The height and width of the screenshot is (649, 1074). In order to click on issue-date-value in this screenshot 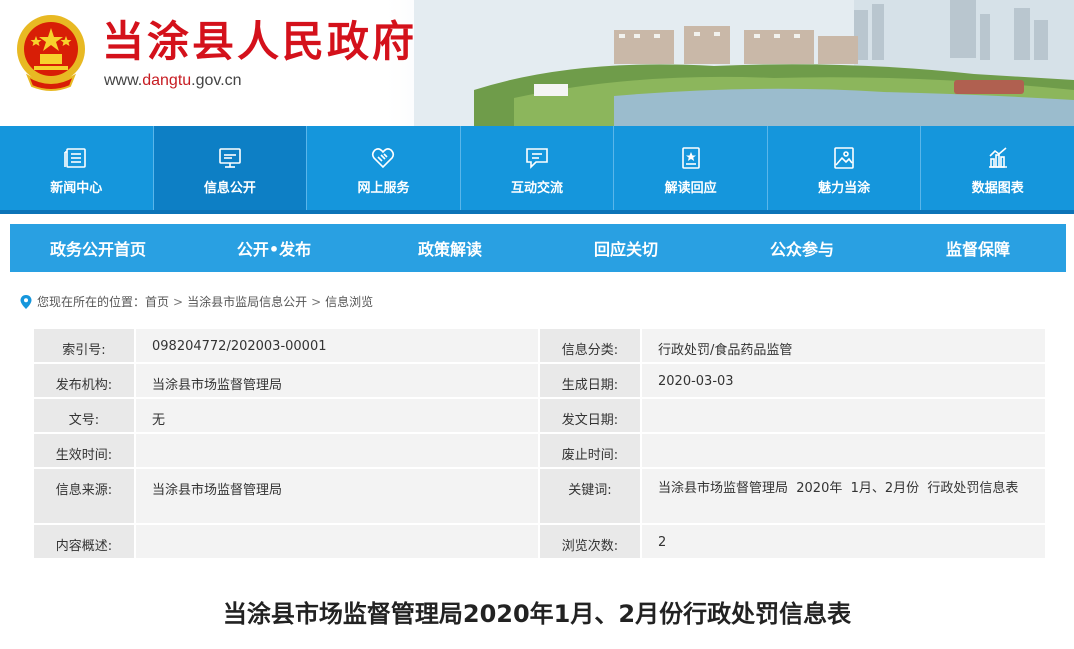, I will do `click(843, 415)`.